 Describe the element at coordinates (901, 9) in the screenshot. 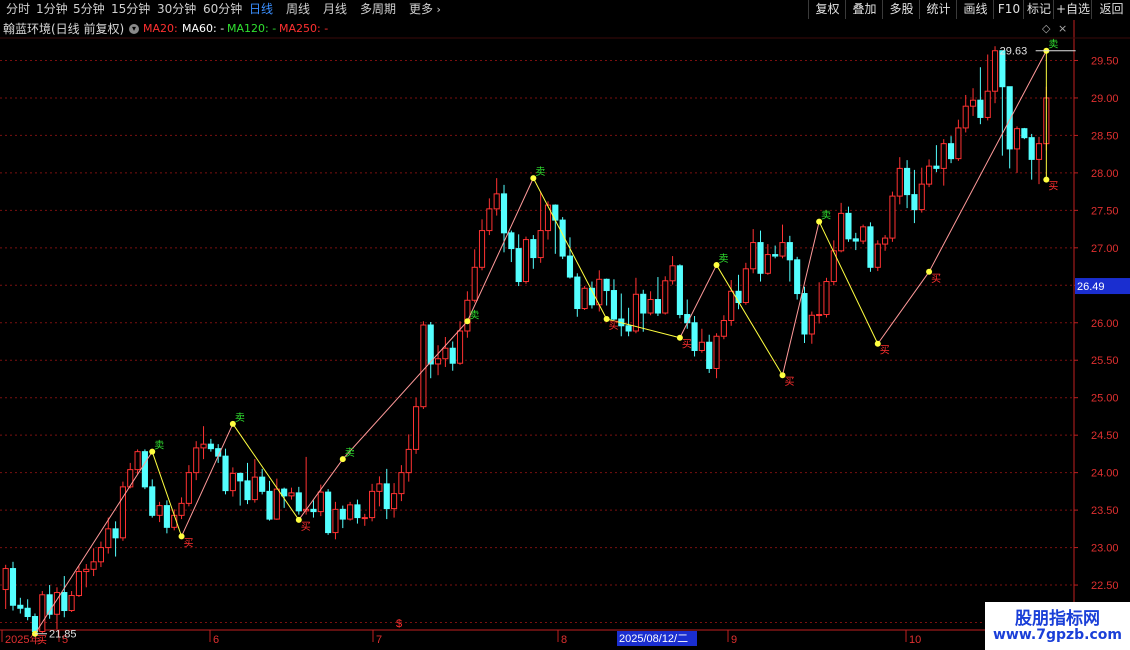

I see `button-multi-stock: 多股` at that location.